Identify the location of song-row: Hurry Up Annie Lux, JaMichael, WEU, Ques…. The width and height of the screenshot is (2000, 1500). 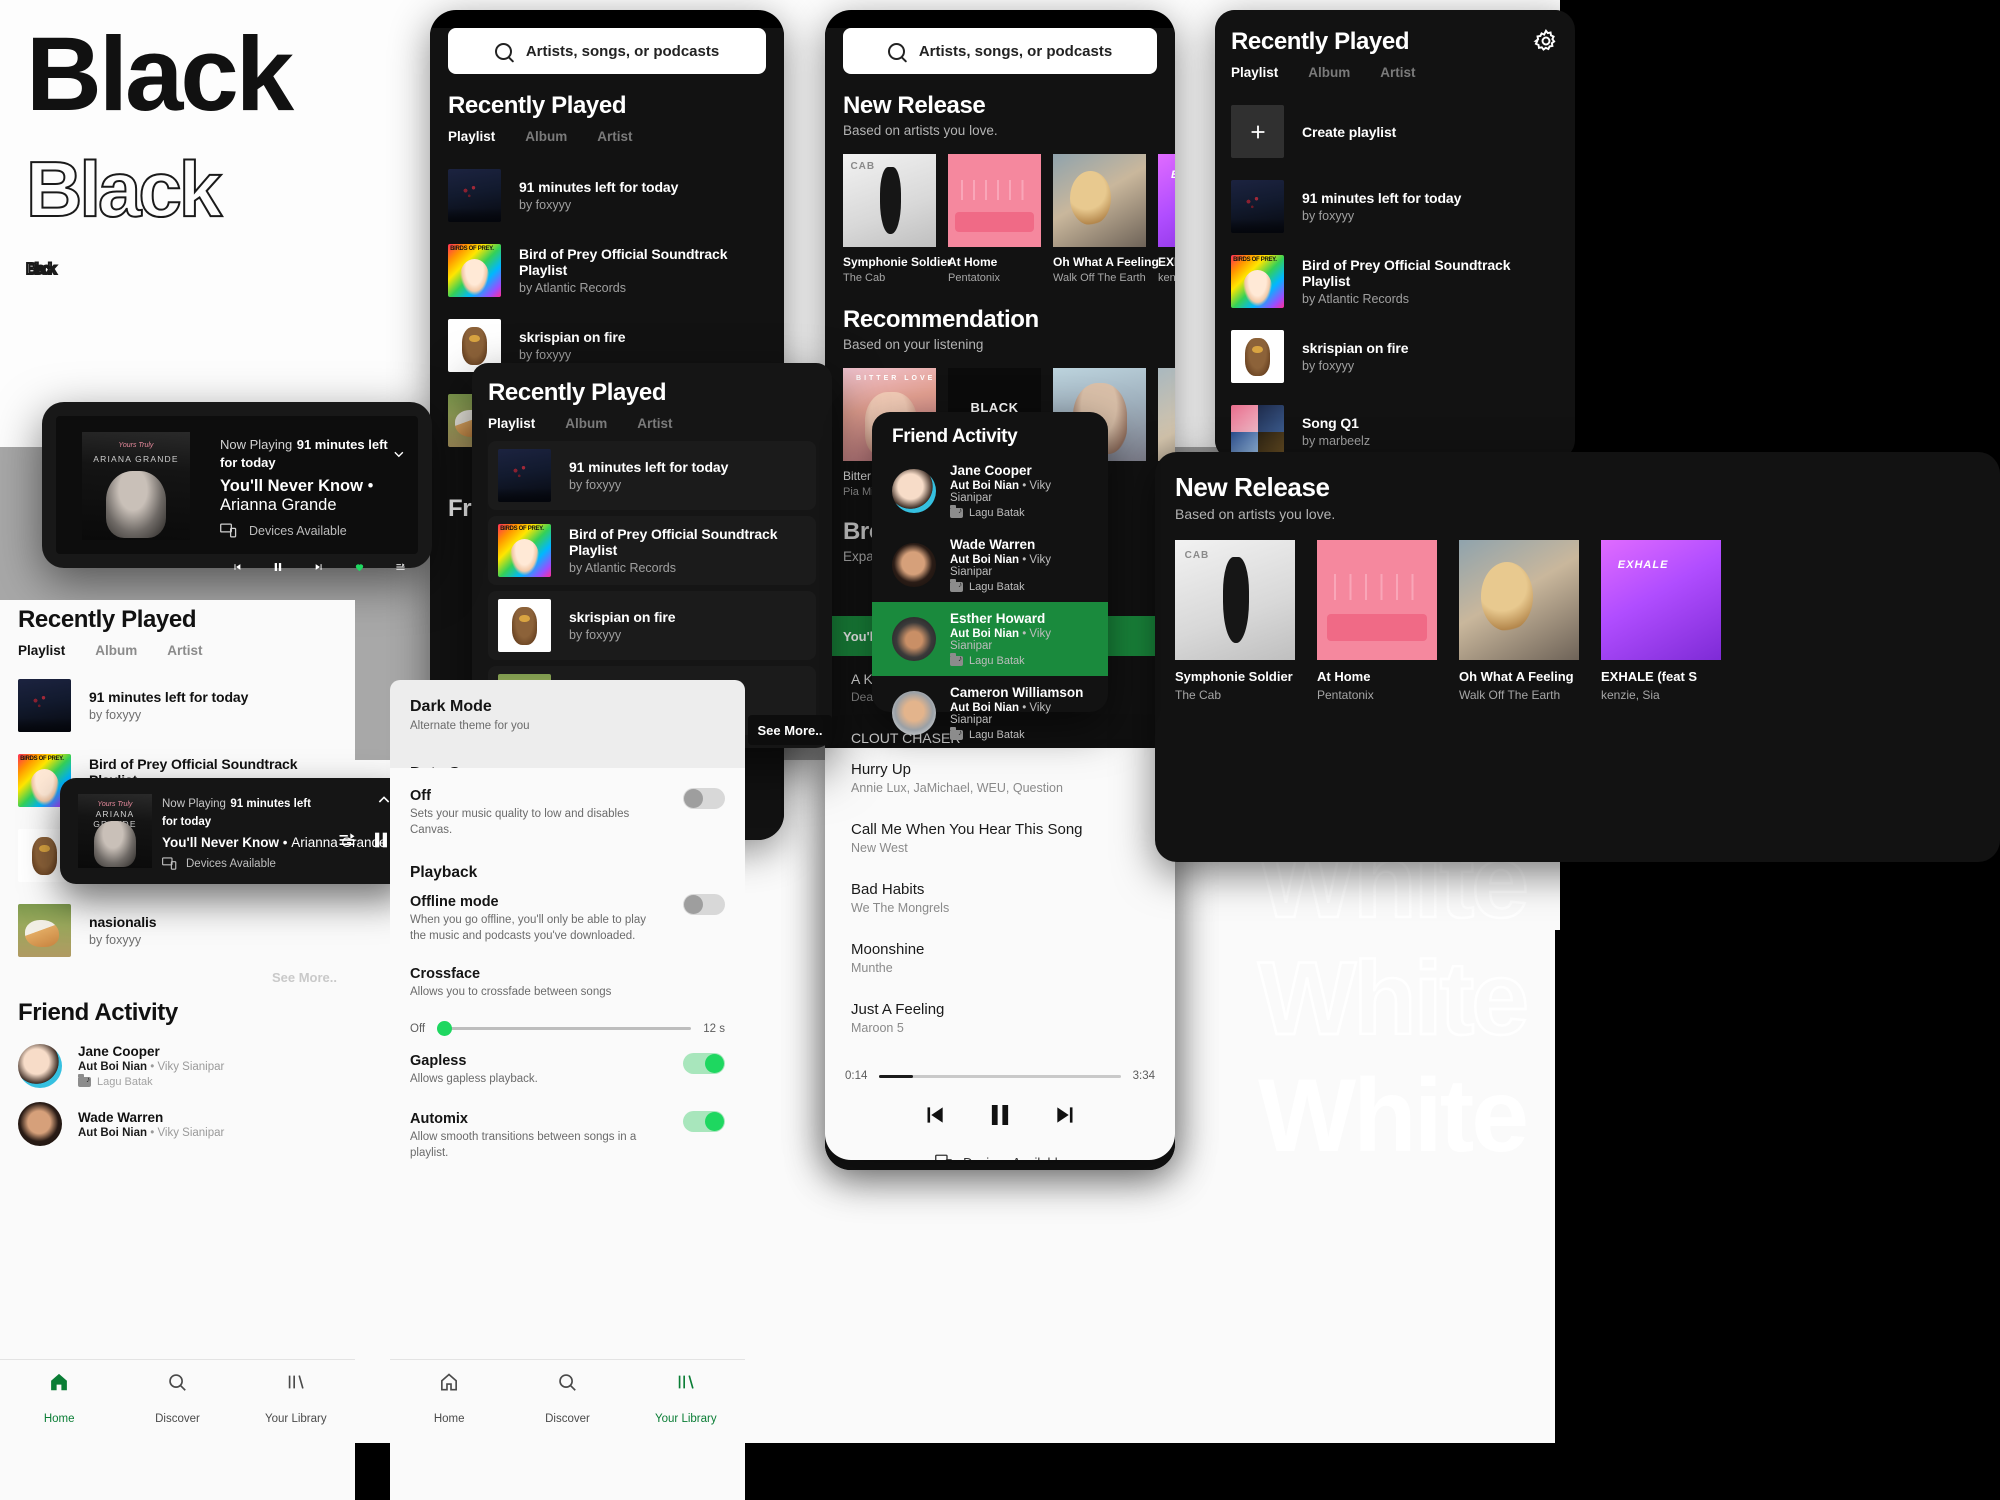
(1000, 778).